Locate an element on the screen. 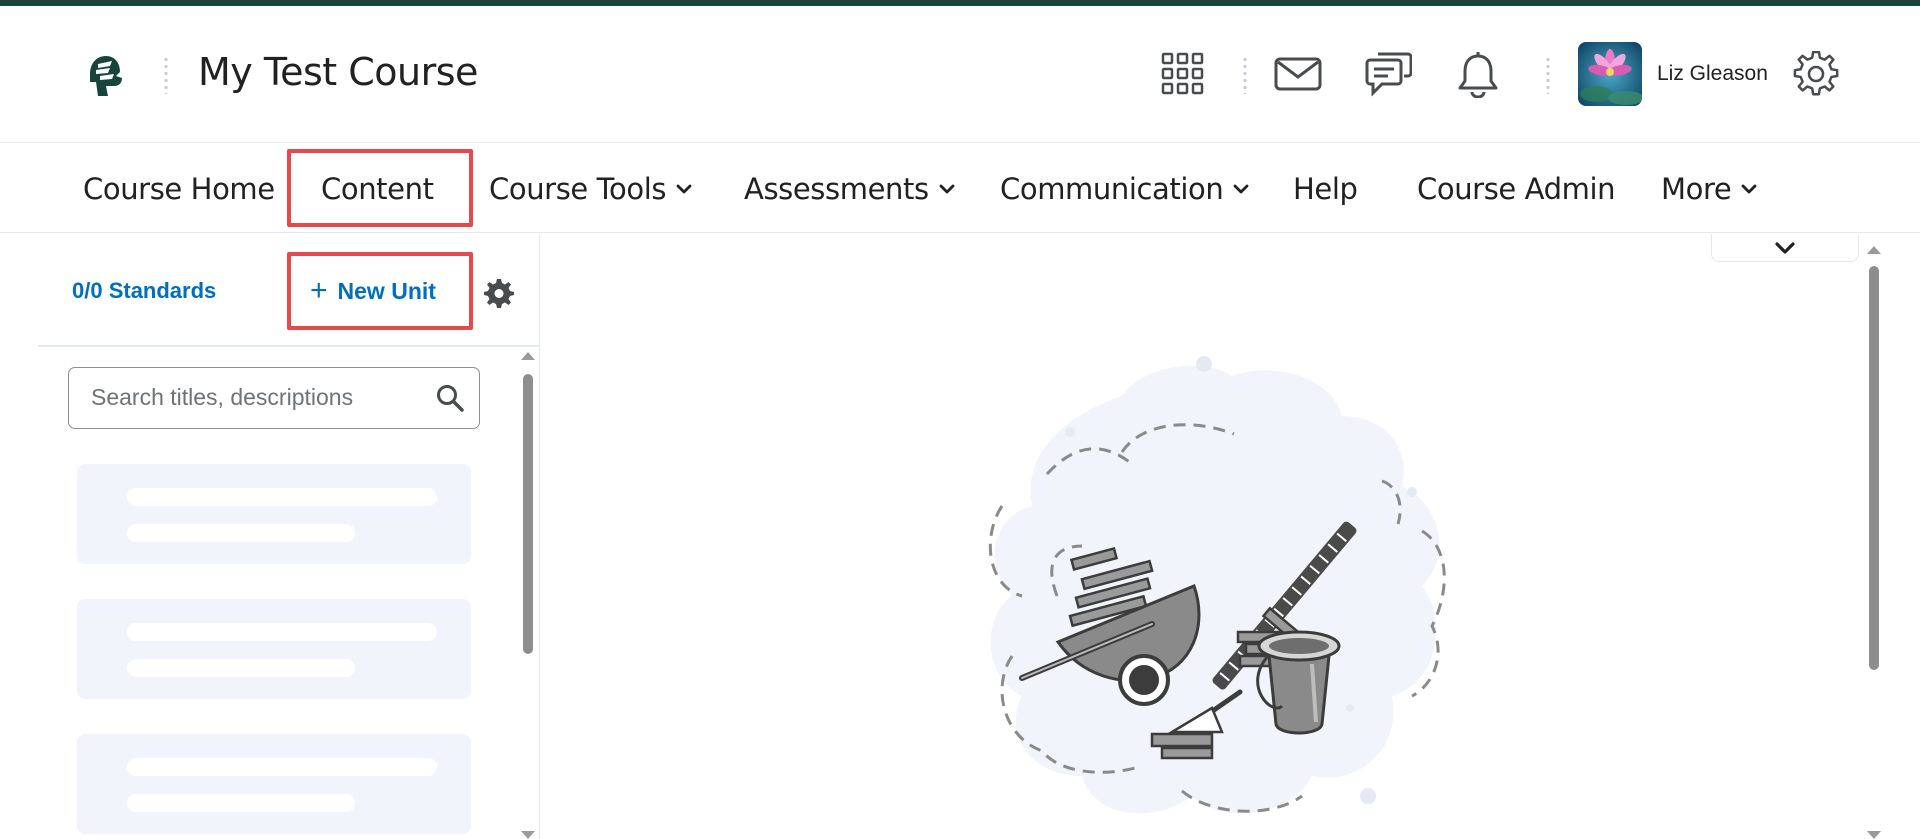 This screenshot has height=839, width=1920. new-unit-button: + New Unit is located at coordinates (373, 291).